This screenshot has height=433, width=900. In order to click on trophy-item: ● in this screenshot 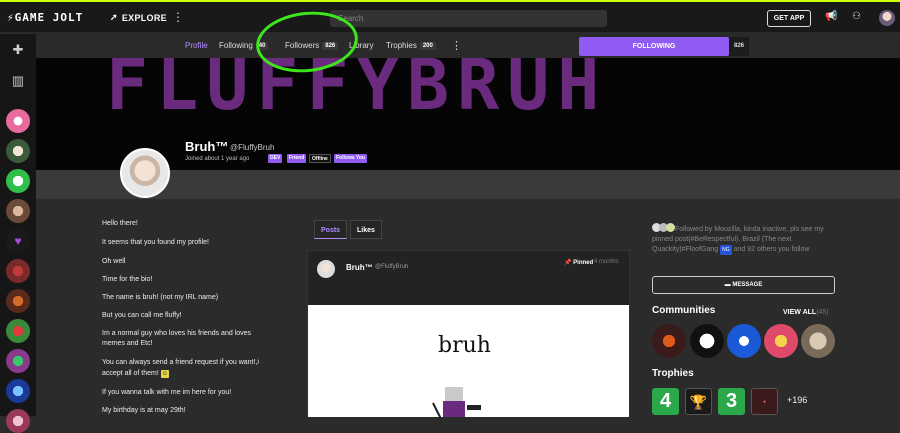, I will do `click(764, 401)`.